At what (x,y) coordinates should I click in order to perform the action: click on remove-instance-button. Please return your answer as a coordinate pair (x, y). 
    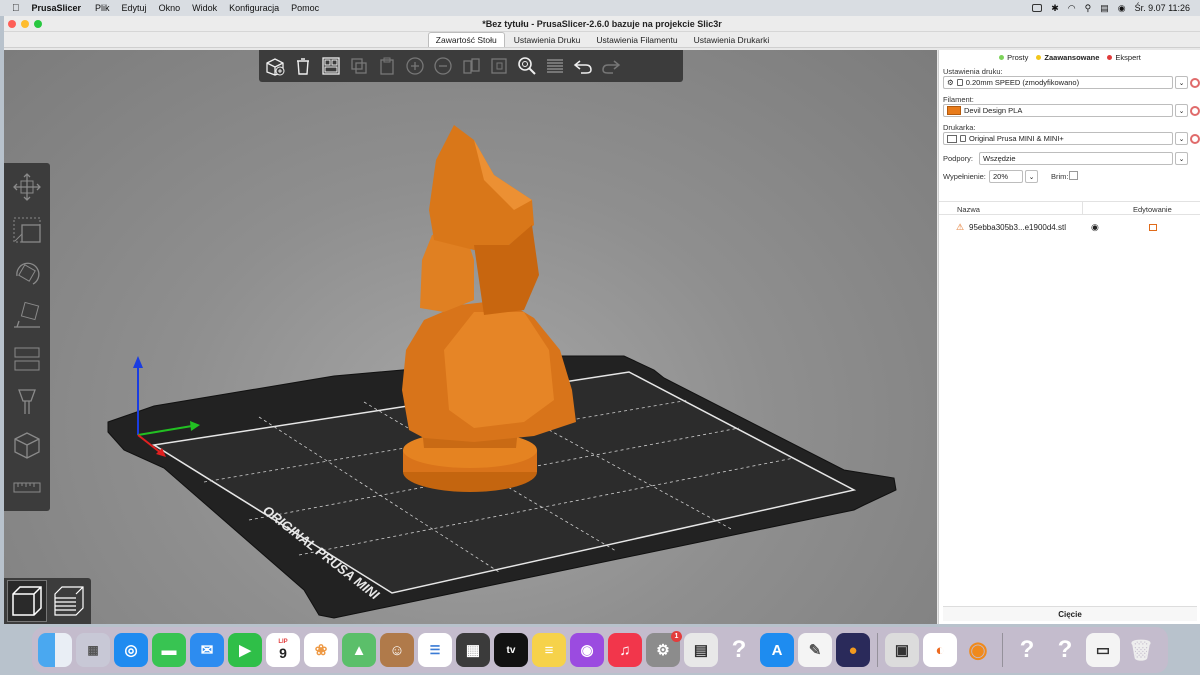
    Looking at the image, I should click on (443, 66).